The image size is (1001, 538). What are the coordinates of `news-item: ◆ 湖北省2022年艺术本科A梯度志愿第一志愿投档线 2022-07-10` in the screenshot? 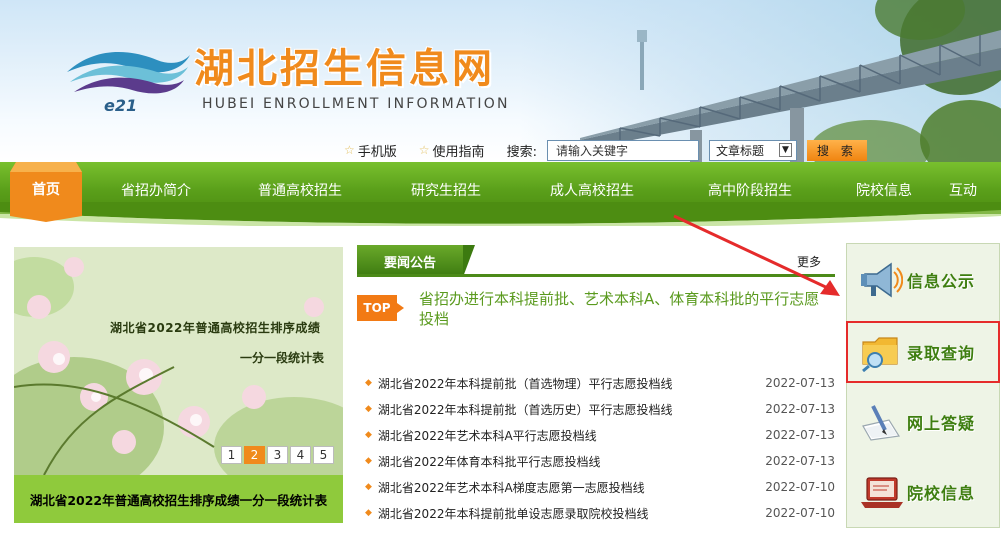 It's located at (600, 487).